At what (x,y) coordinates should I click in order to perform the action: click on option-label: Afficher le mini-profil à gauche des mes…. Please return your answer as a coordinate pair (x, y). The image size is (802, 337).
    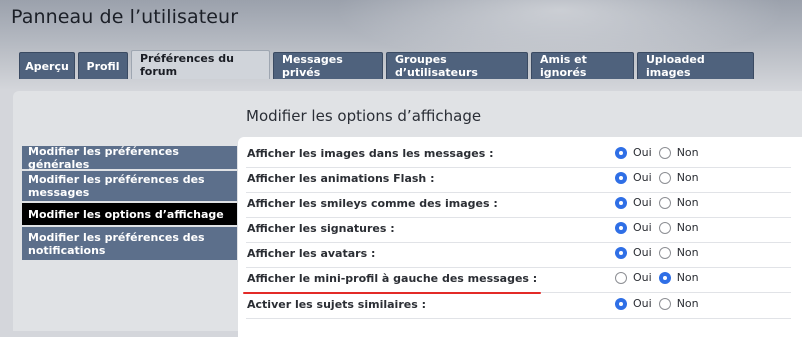
    Looking at the image, I should click on (392, 278).